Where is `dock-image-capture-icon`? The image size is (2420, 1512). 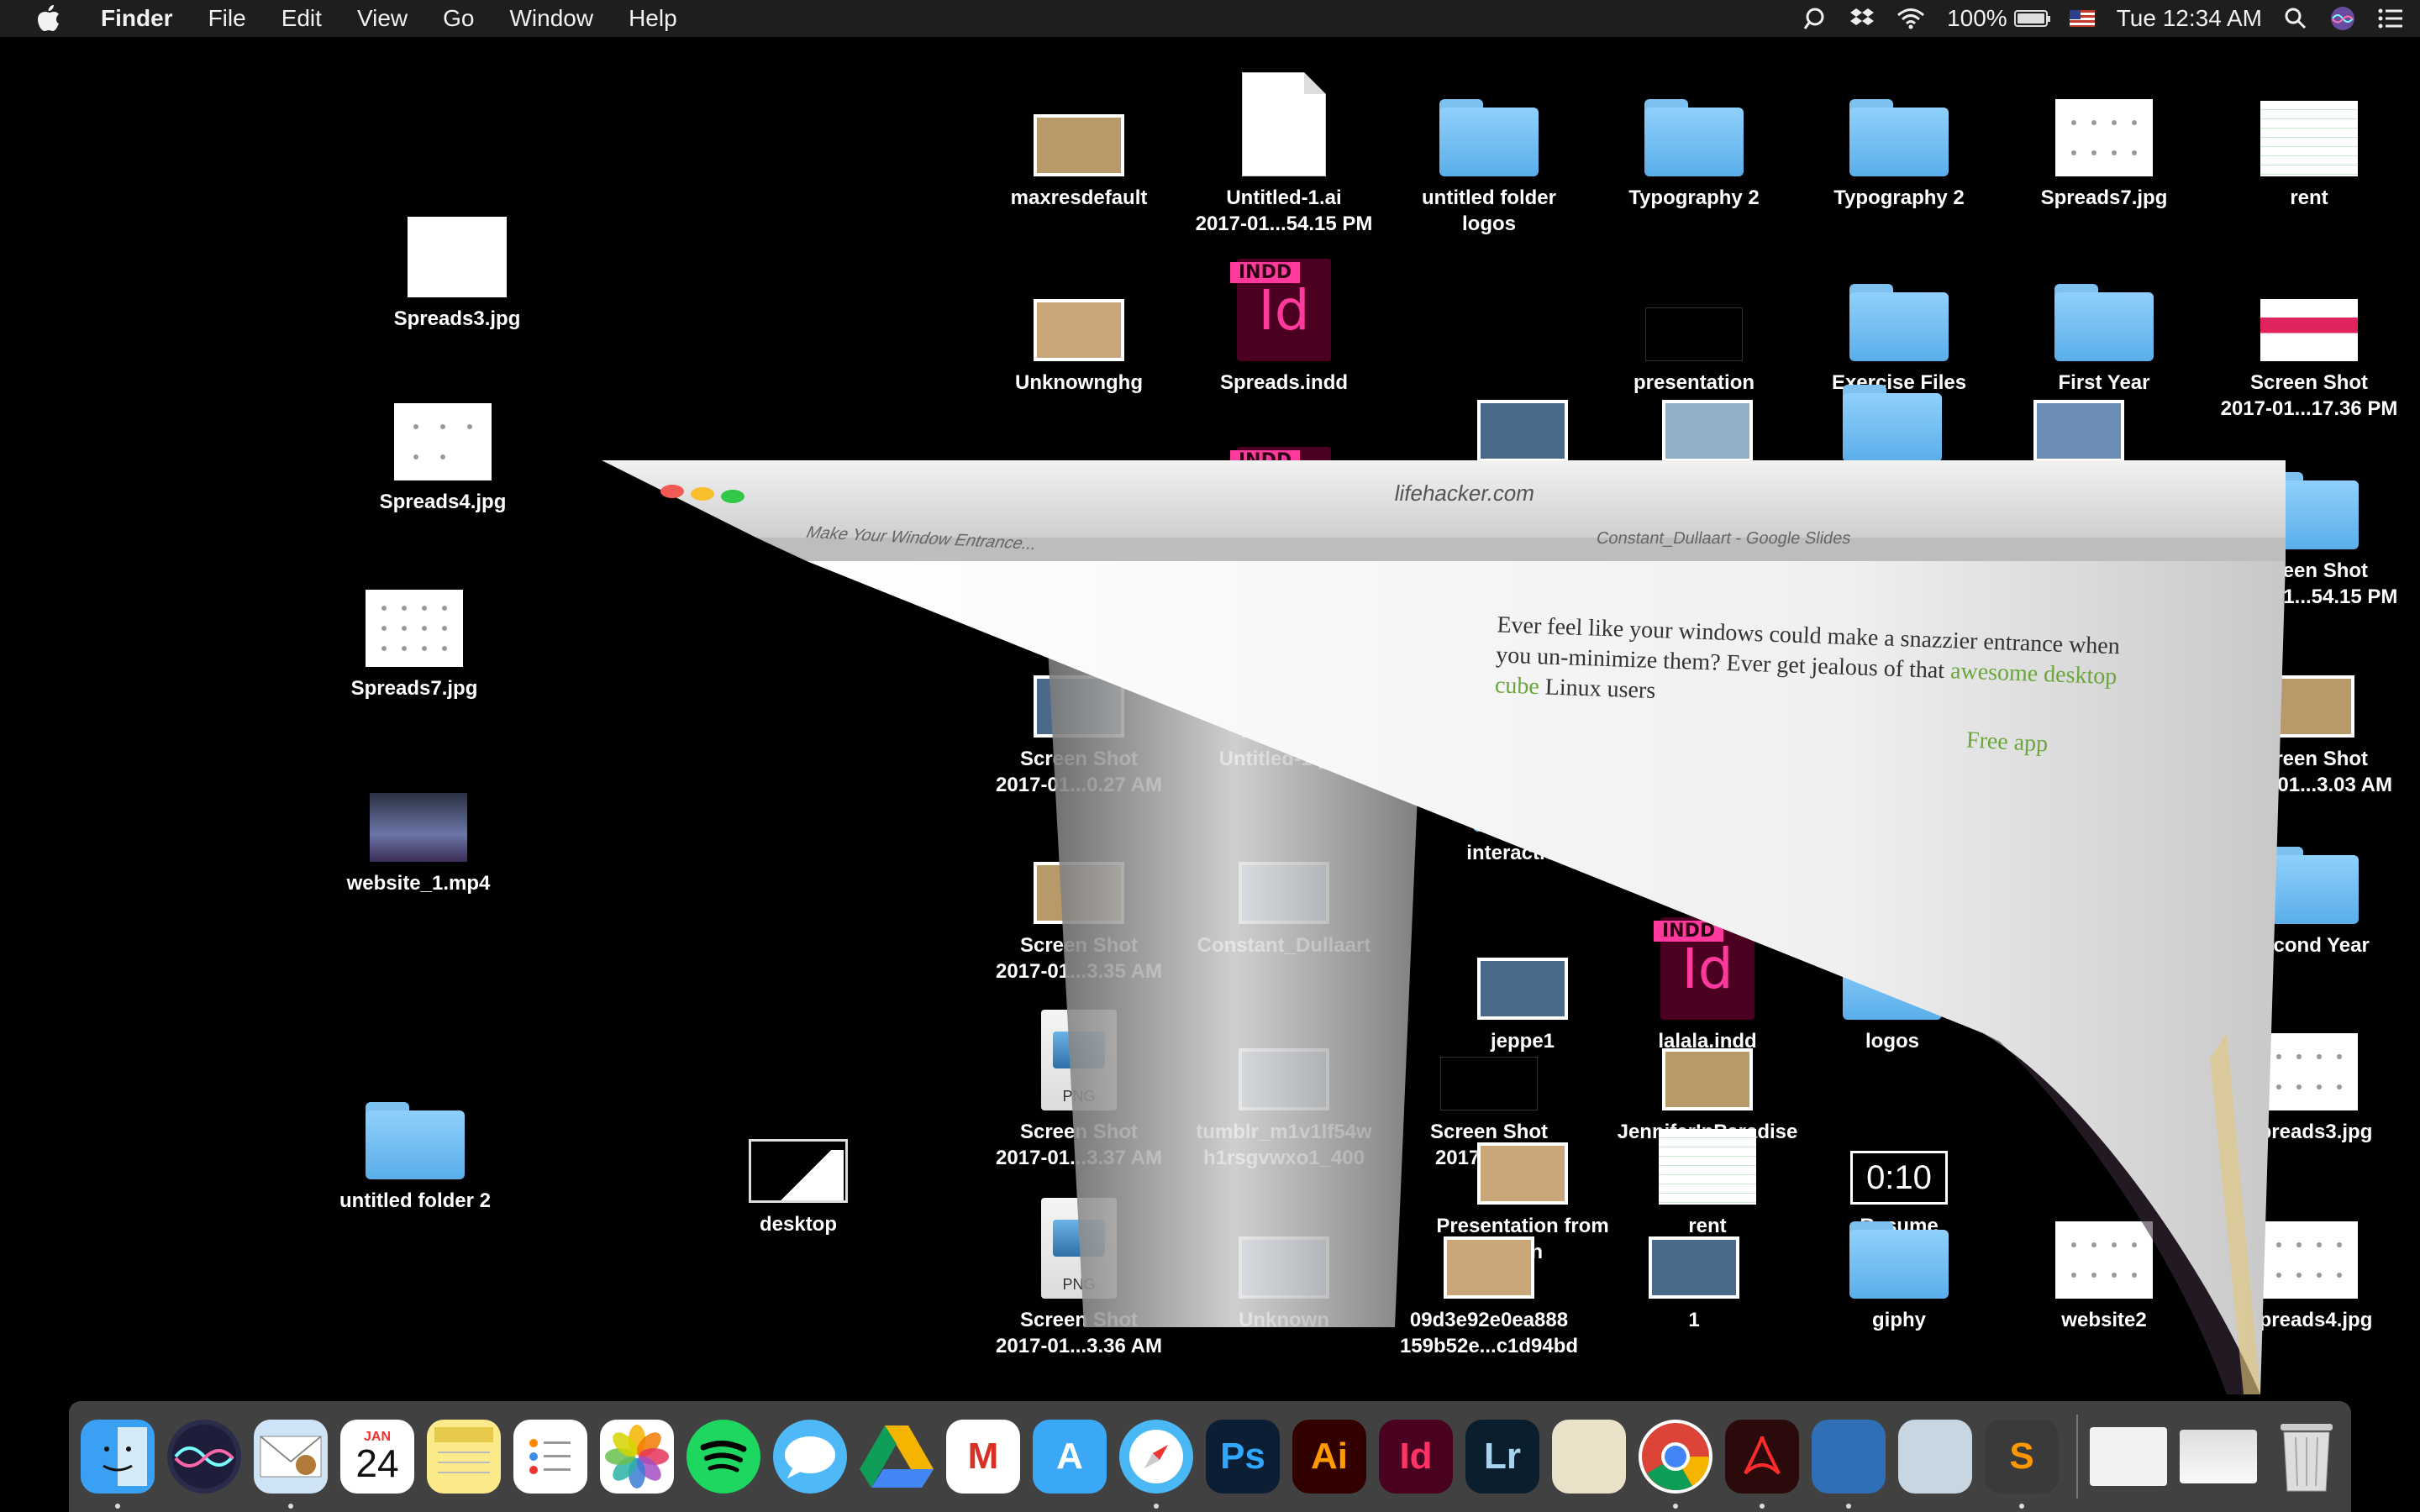
dock-image-capture-icon is located at coordinates (1935, 1457).